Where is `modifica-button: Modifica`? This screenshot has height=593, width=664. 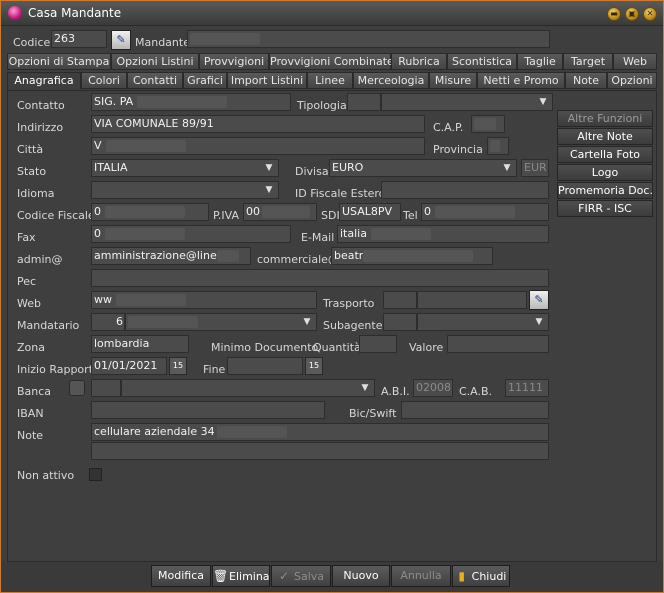 modifica-button: Modifica is located at coordinates (181, 576).